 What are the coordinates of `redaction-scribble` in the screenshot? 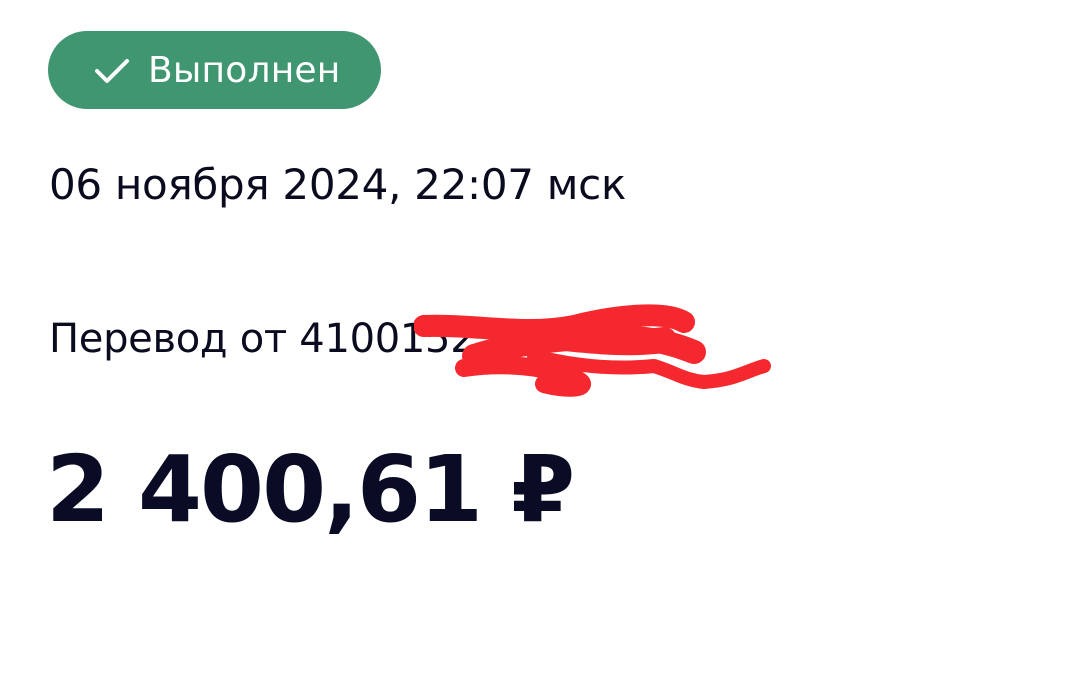 It's located at (592, 350).